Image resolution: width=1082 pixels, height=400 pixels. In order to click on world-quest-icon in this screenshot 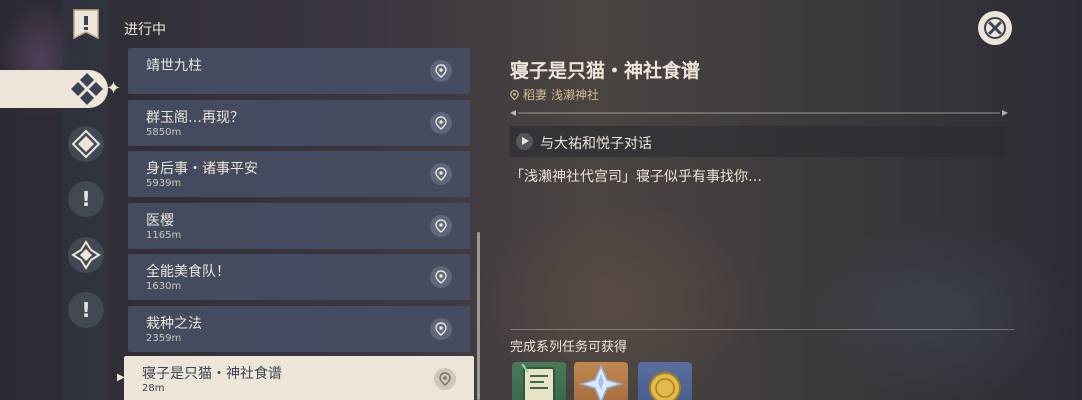, I will do `click(86, 144)`.